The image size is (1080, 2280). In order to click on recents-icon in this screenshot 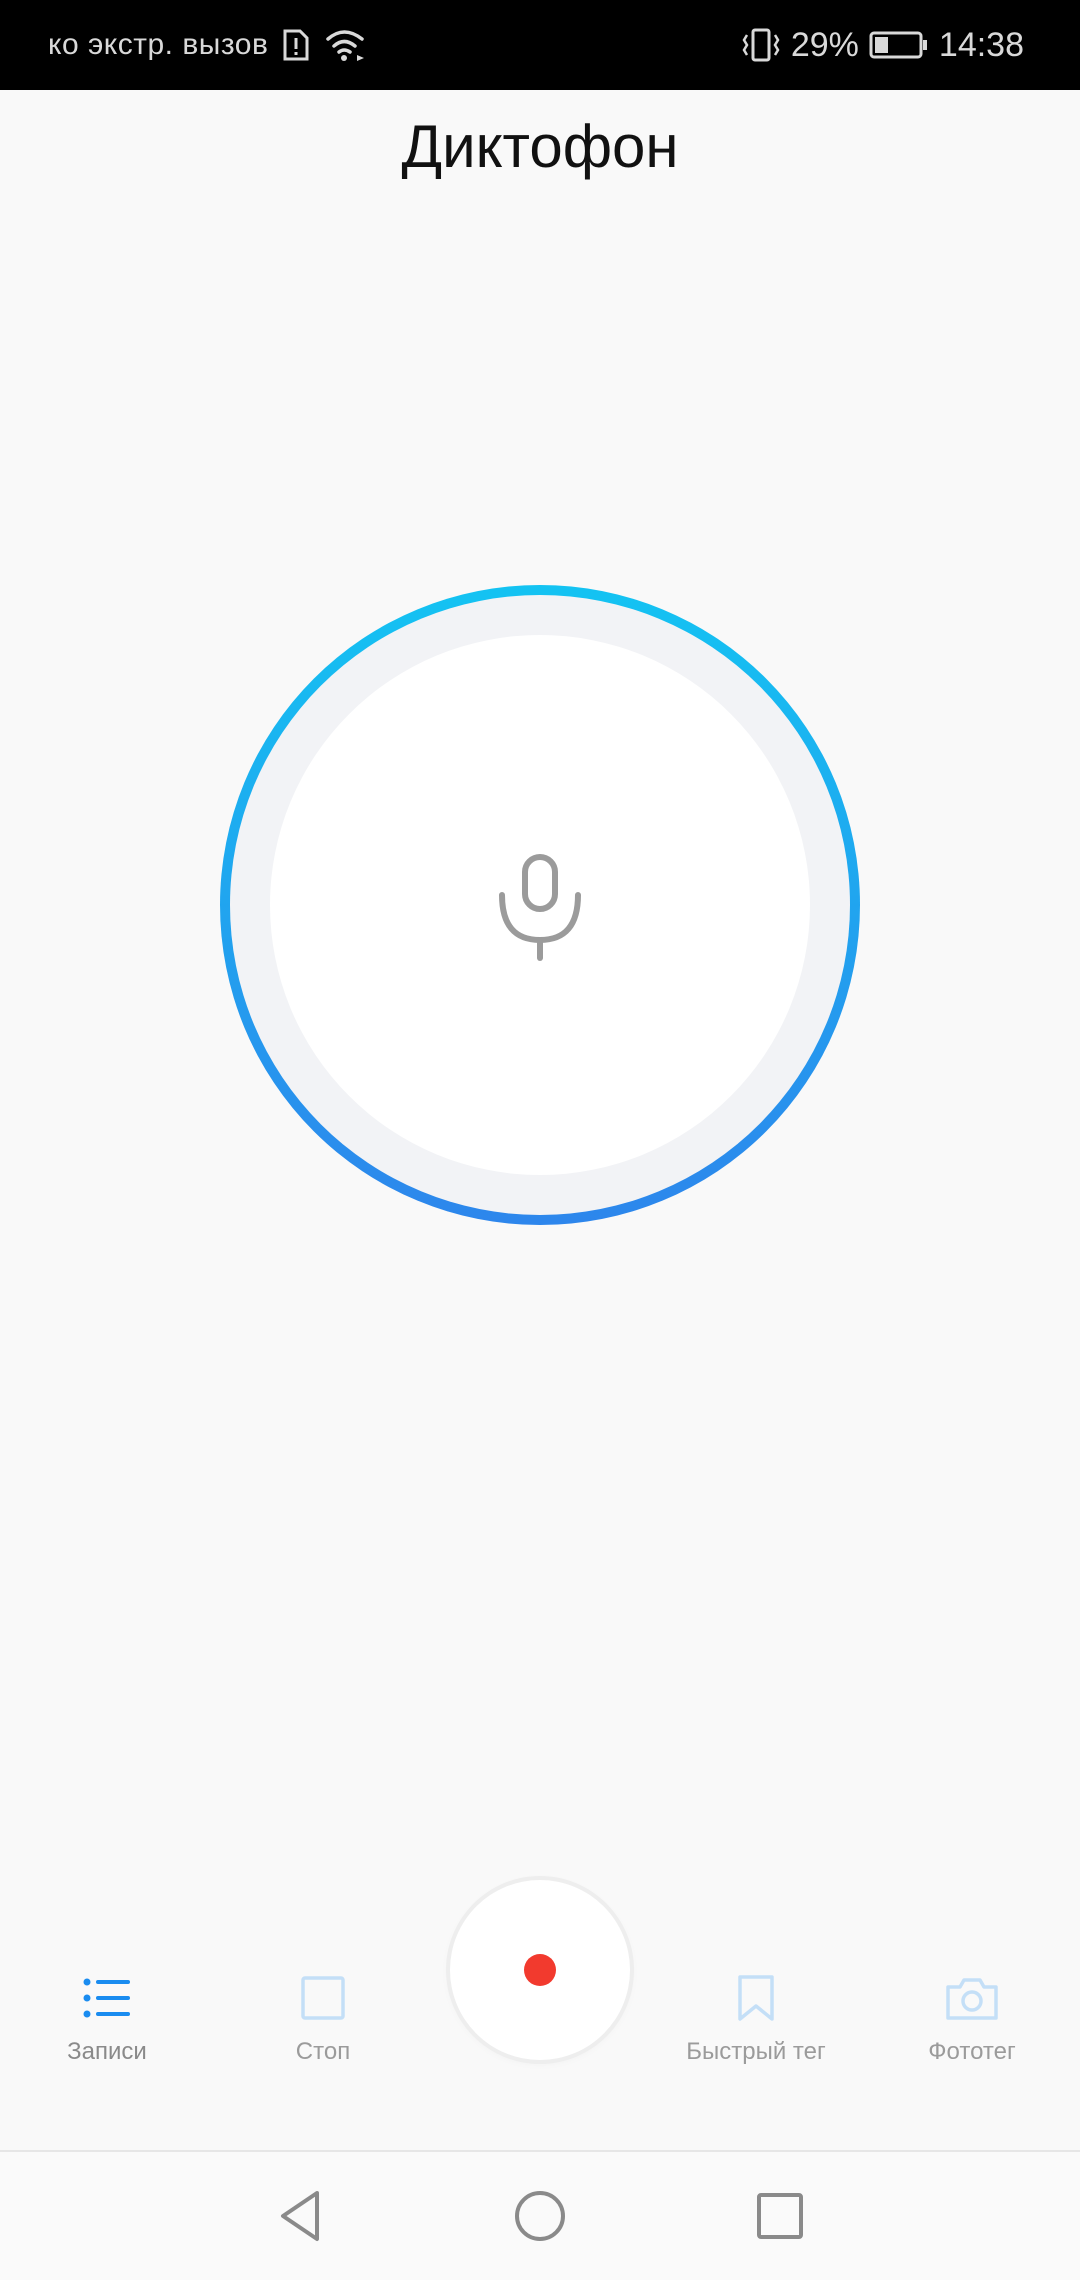, I will do `click(780, 2216)`.